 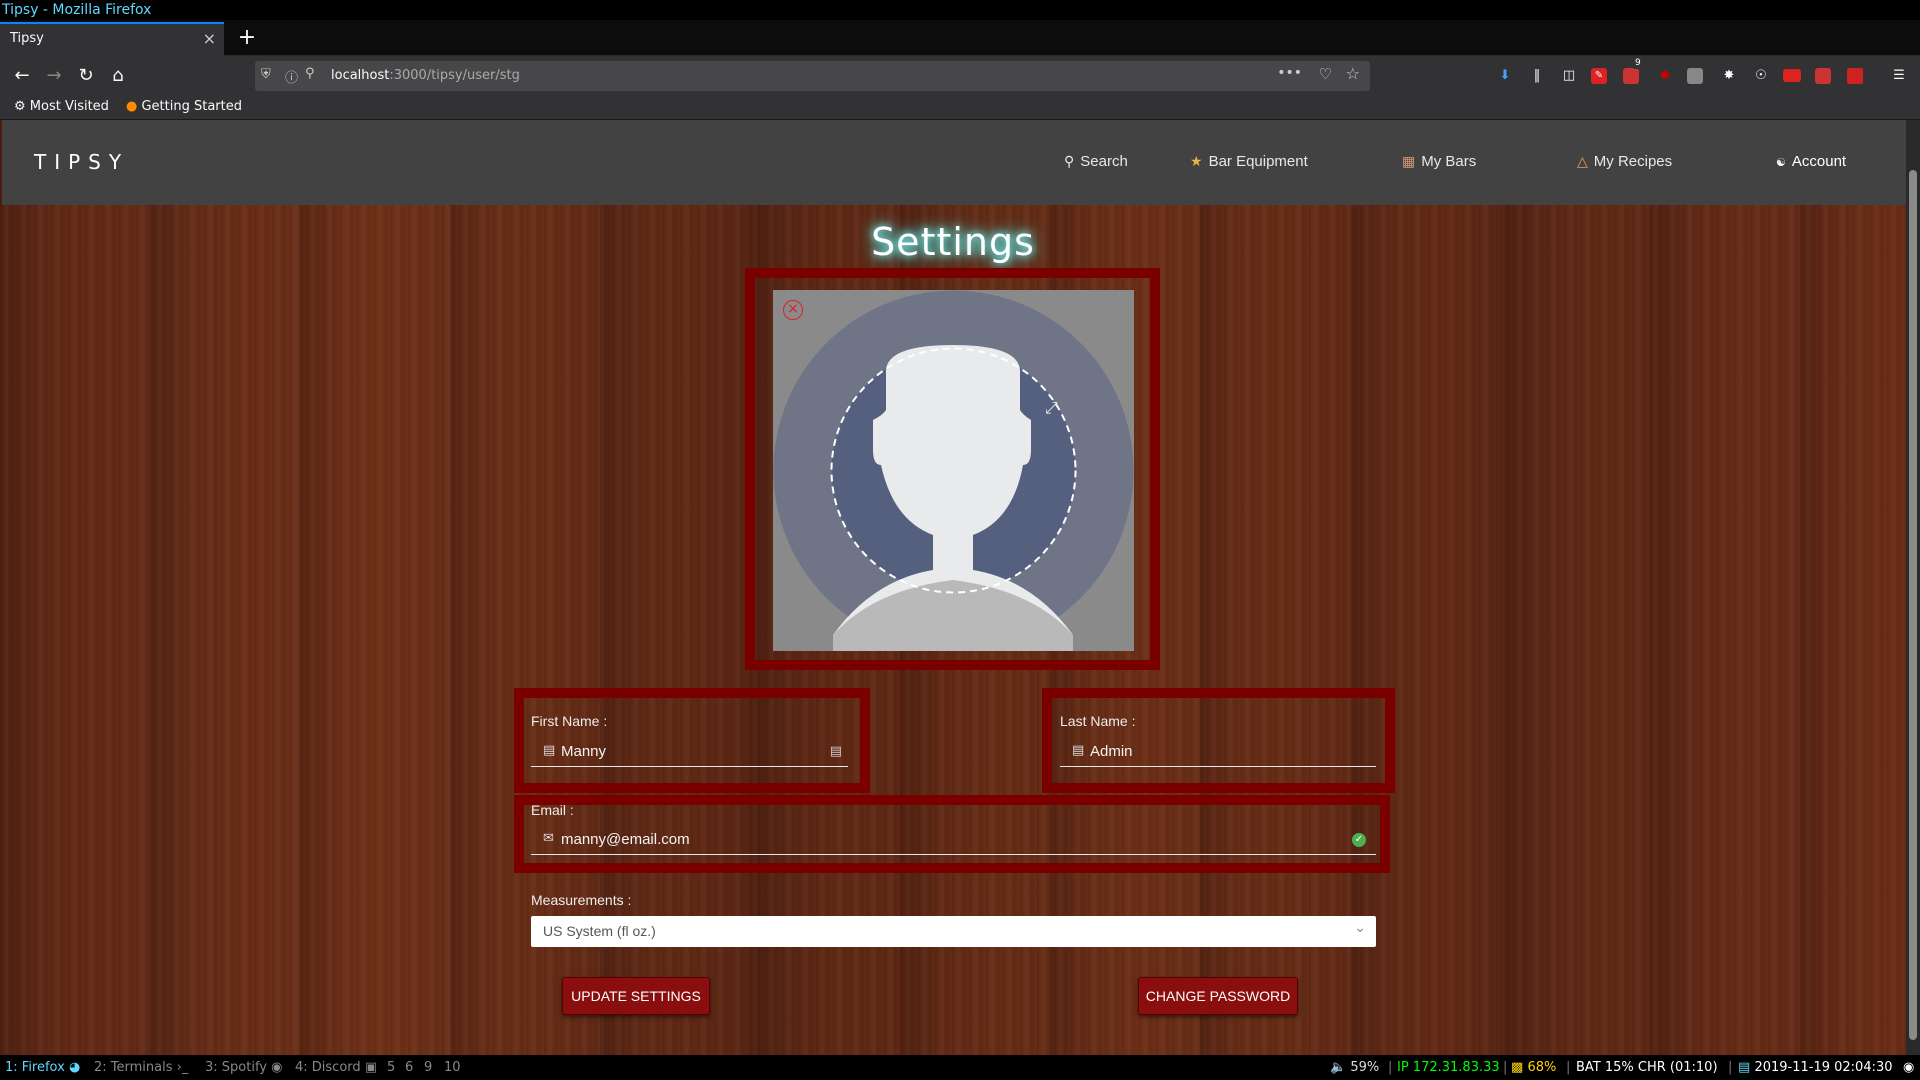 What do you see at coordinates (1449, 161) in the screenshot?
I see `nav-label: My Bars` at bounding box center [1449, 161].